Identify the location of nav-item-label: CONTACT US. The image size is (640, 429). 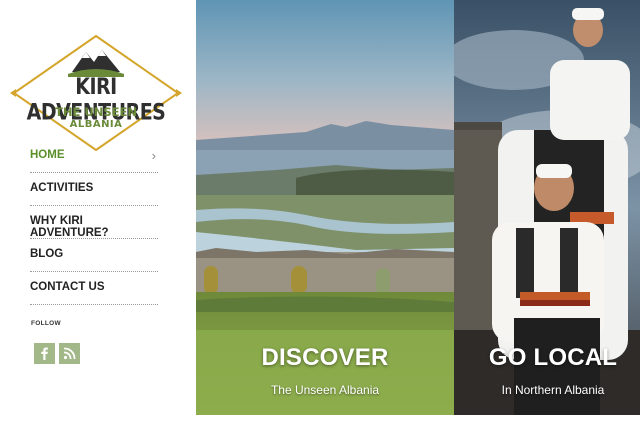
(67, 287).